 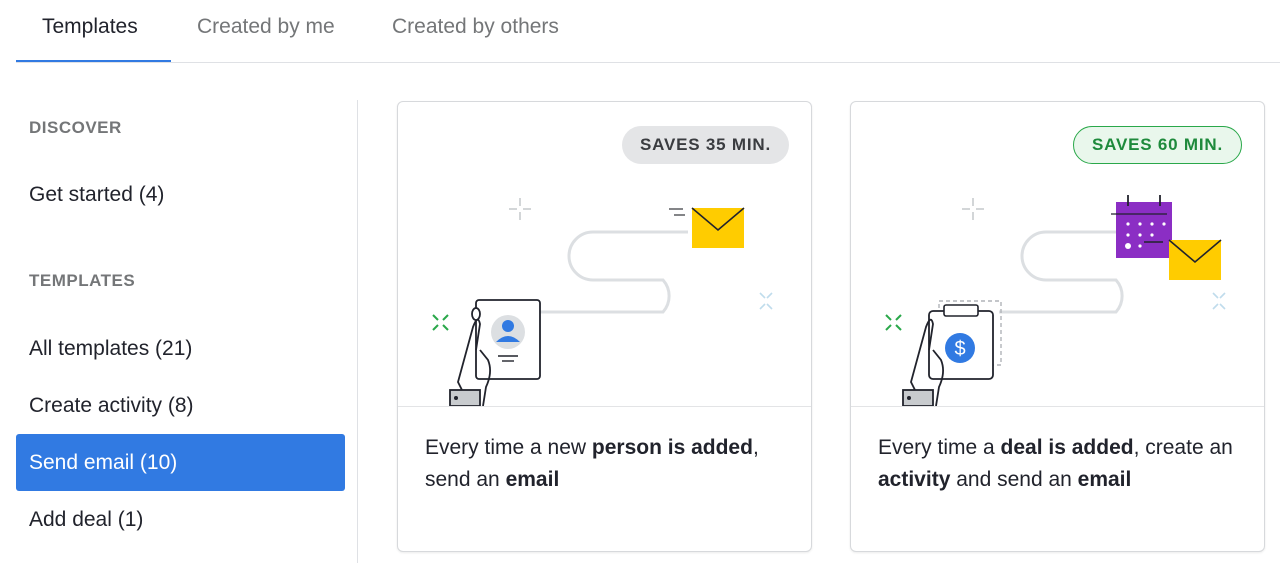 I want to click on sidebar-item-add-deal: Add deal (1), so click(x=180, y=519).